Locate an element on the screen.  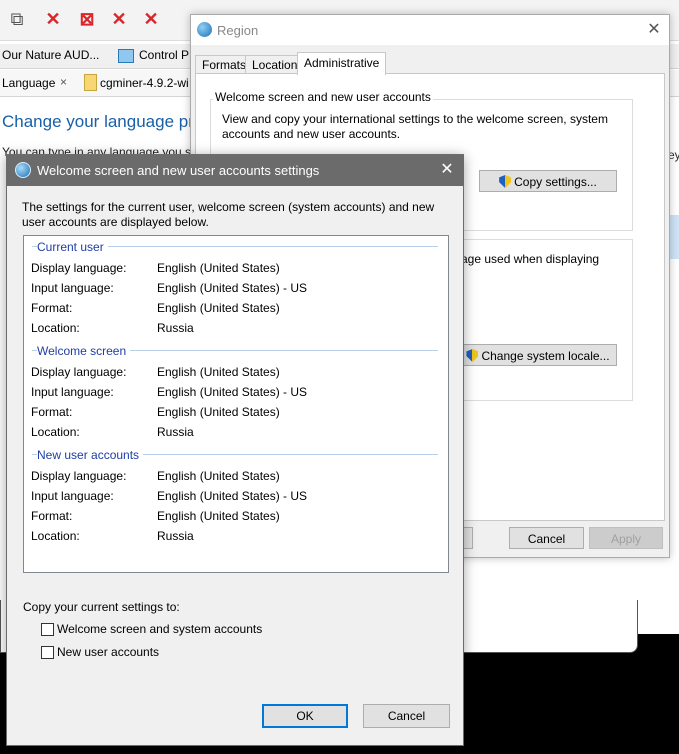
group-welcome-title: Welcome screen and new user accounts is located at coordinates (323, 97).